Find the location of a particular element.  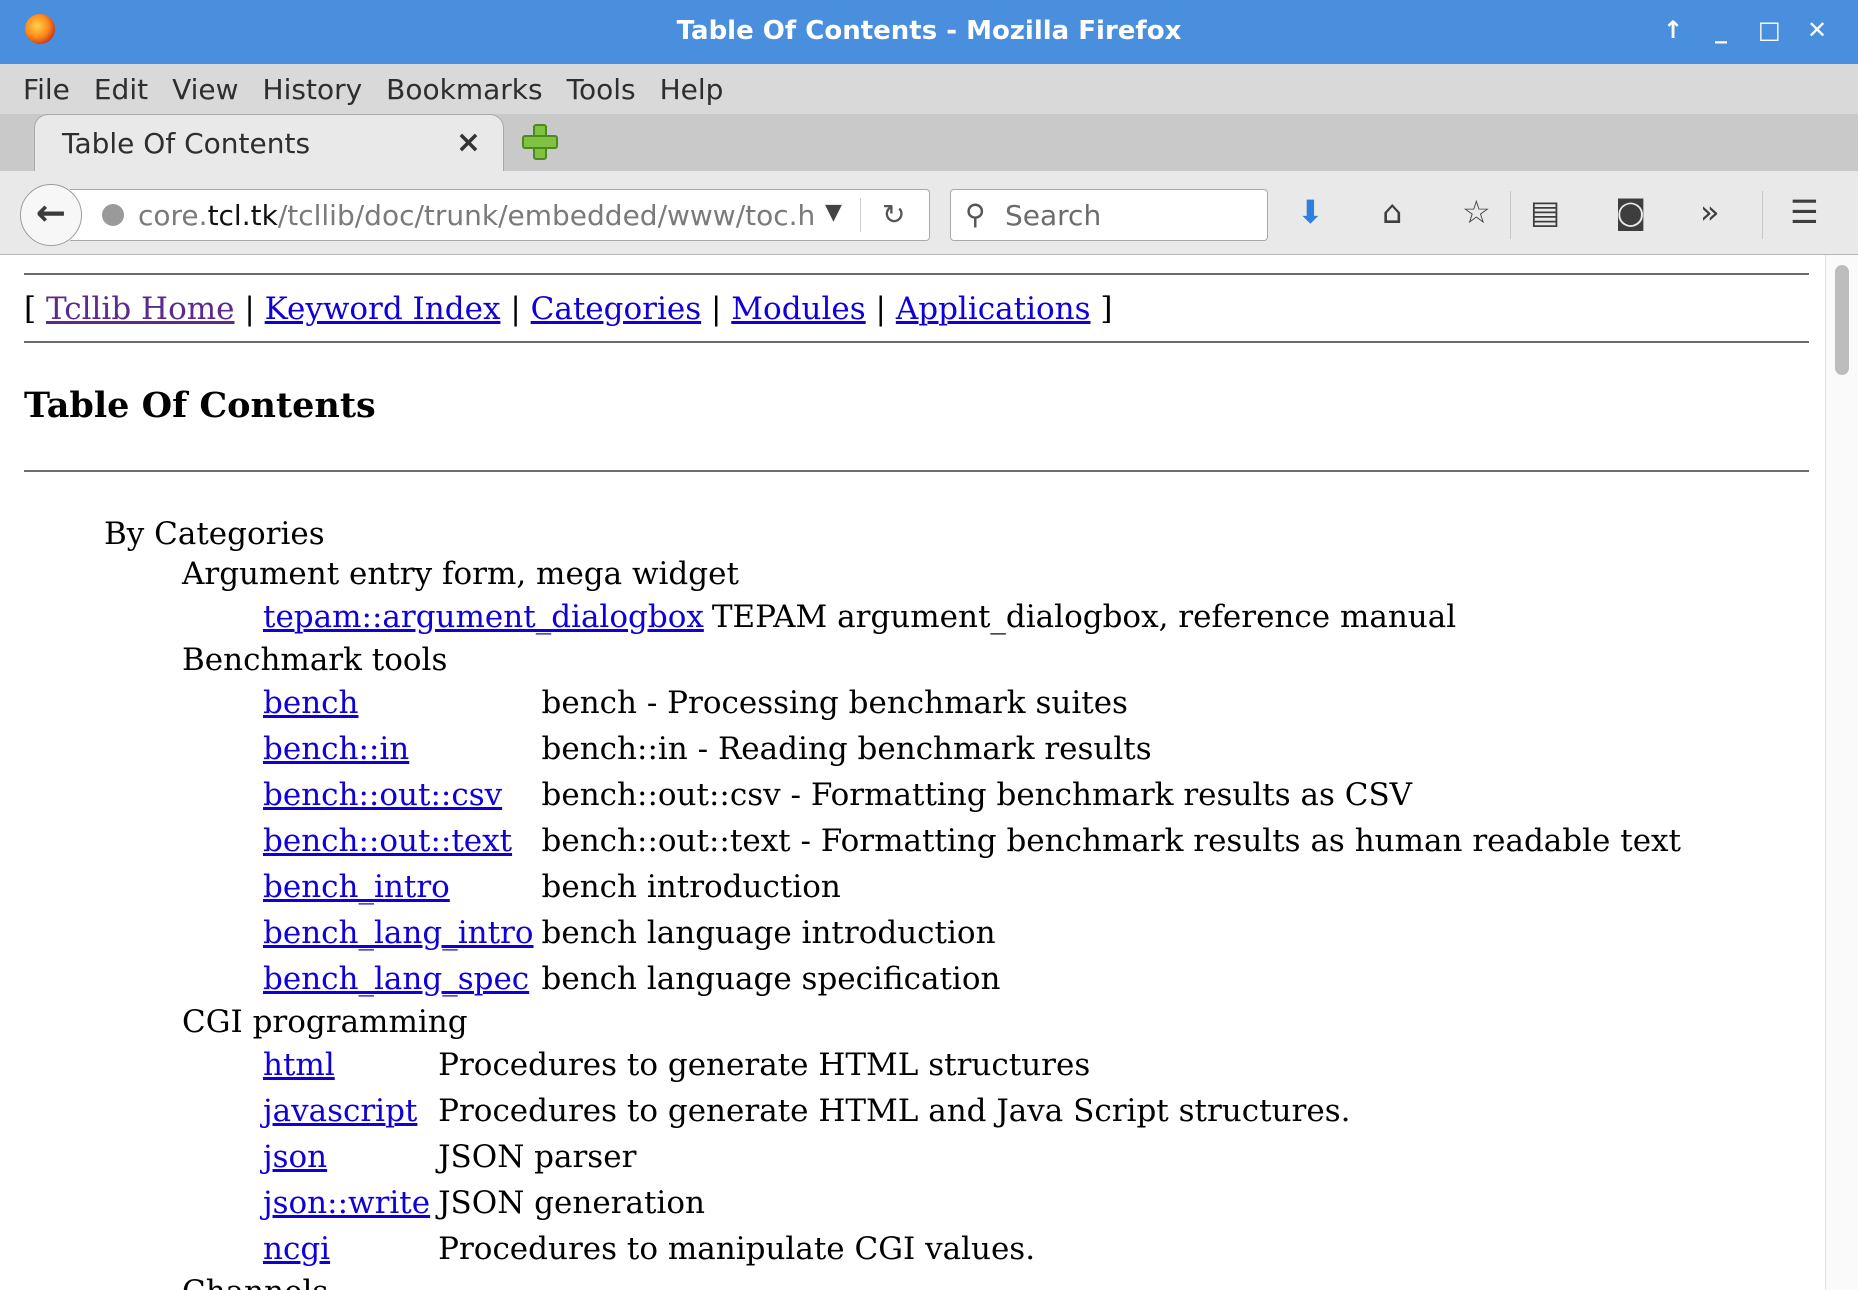

overflow-icon: » is located at coordinates (1710, 212).